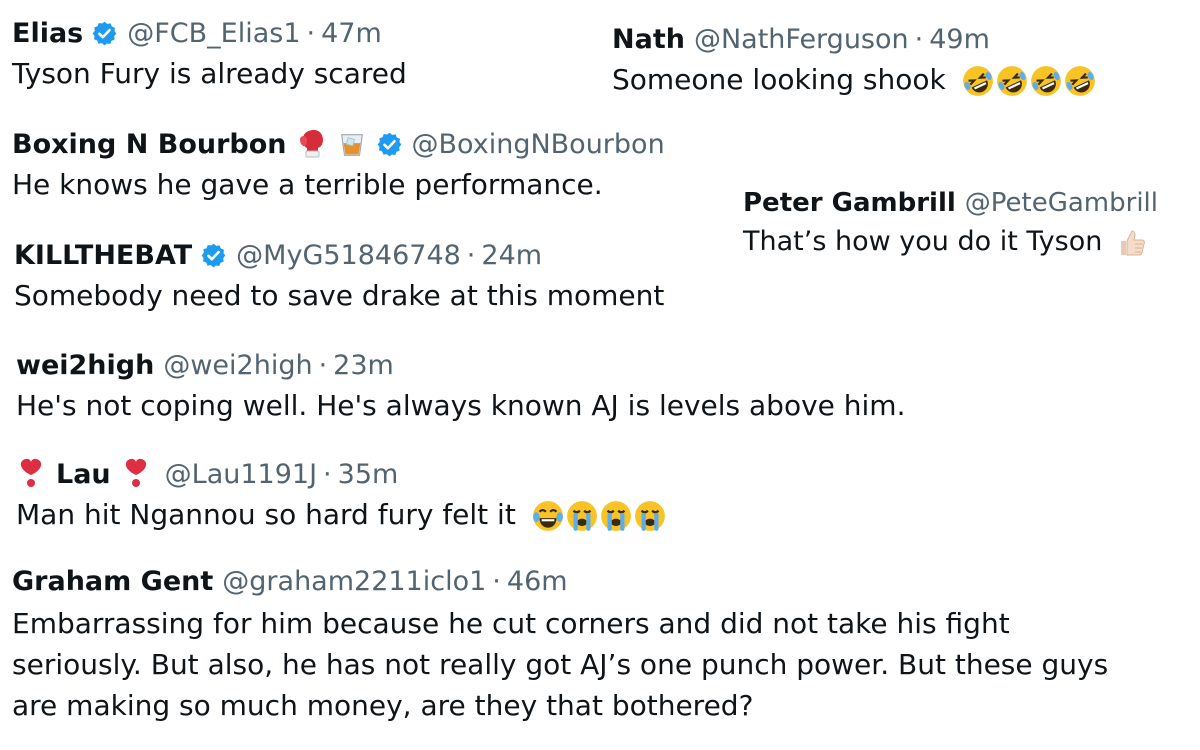  What do you see at coordinates (923, 241) in the screenshot?
I see `tweet-text: That’s how you do it Tyson` at bounding box center [923, 241].